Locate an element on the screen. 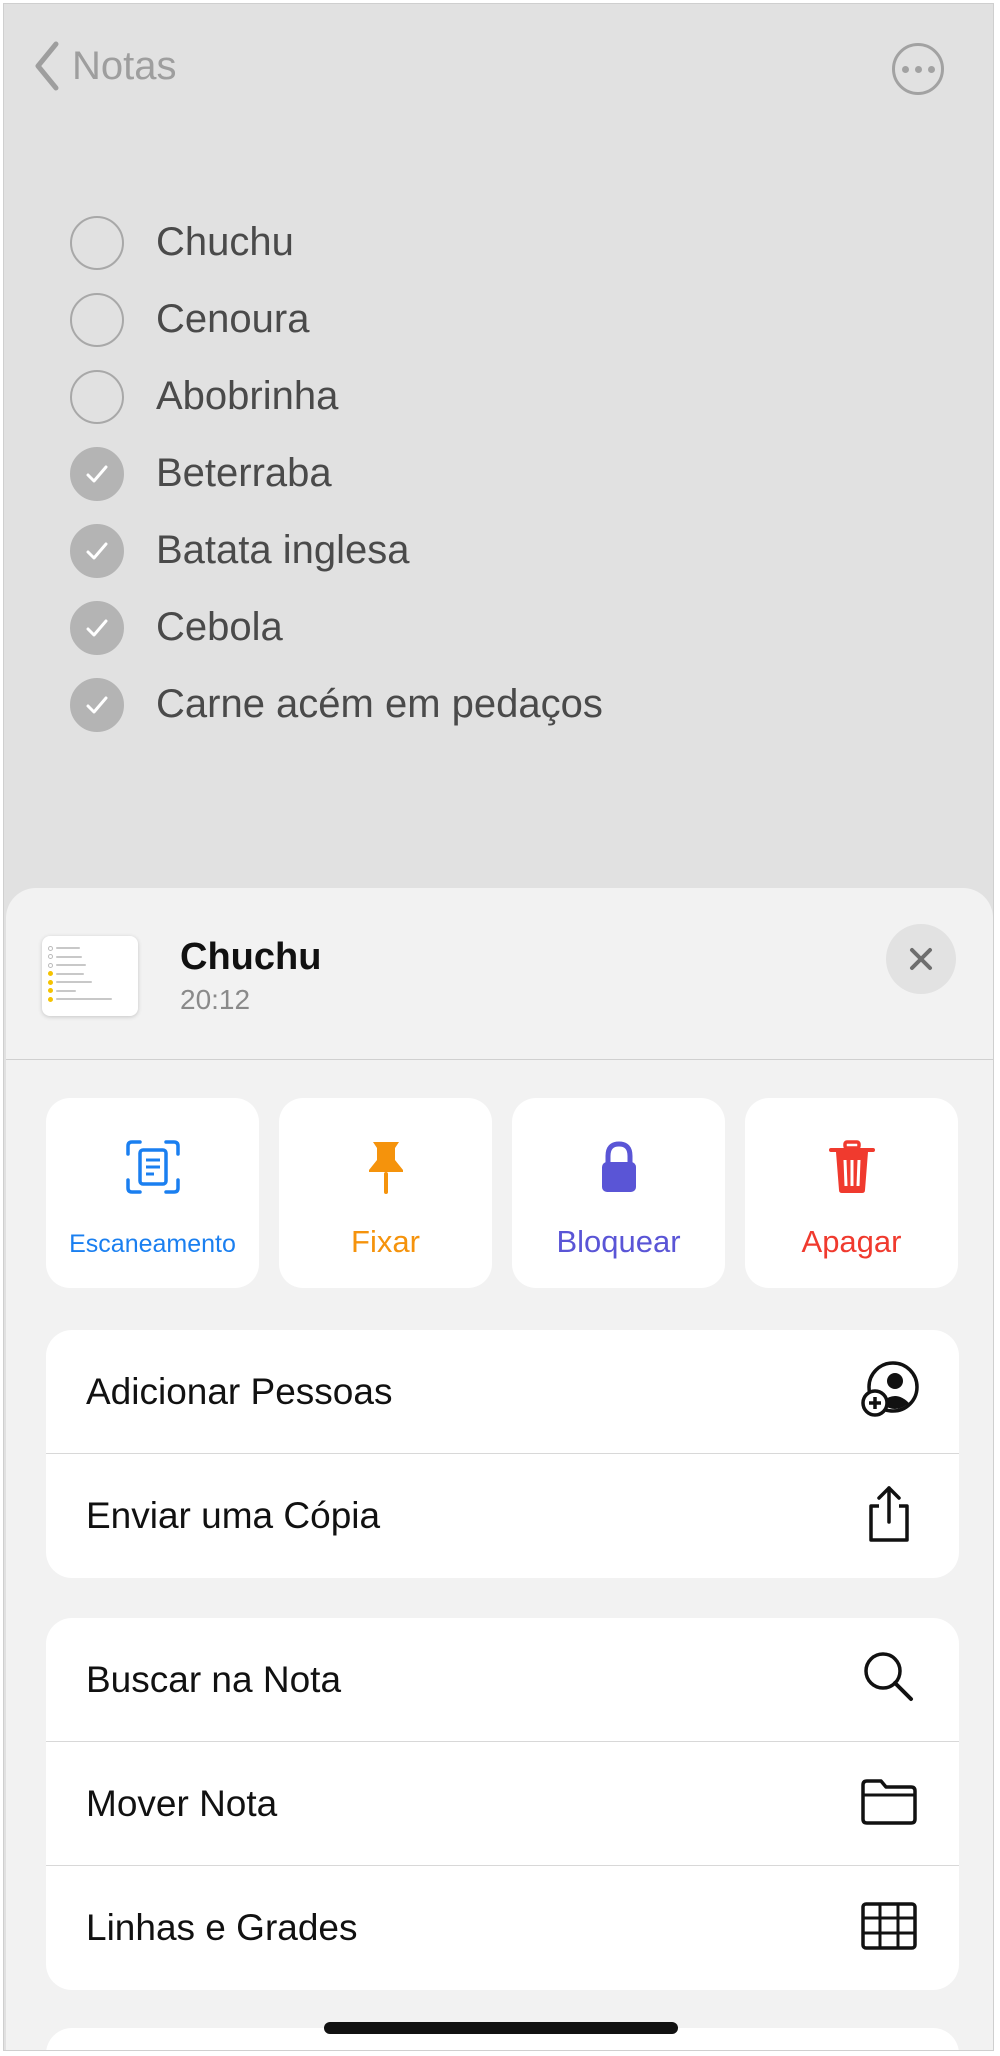 This screenshot has width=1000, height=2056. send-copy-label: Enviar uma Cópia is located at coordinates (233, 1515).